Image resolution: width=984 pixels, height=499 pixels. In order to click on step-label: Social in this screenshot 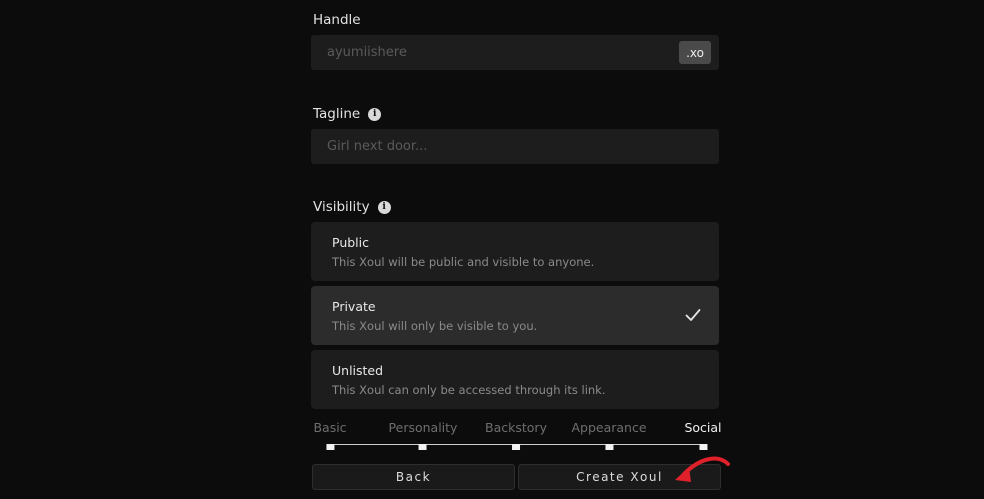, I will do `click(703, 427)`.